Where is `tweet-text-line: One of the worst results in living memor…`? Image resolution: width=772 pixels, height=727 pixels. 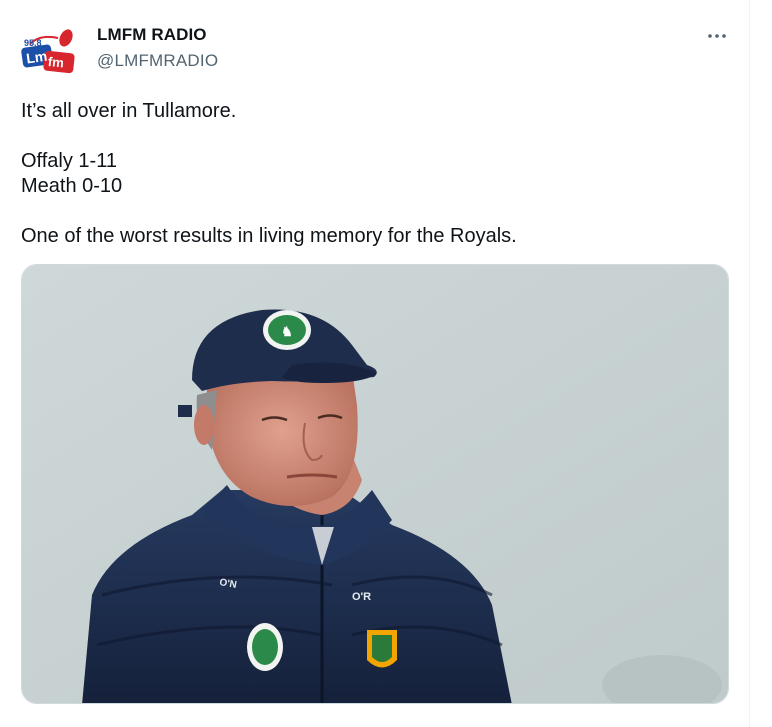
tweet-text-line: One of the worst results in living memor… is located at coordinates (269, 236).